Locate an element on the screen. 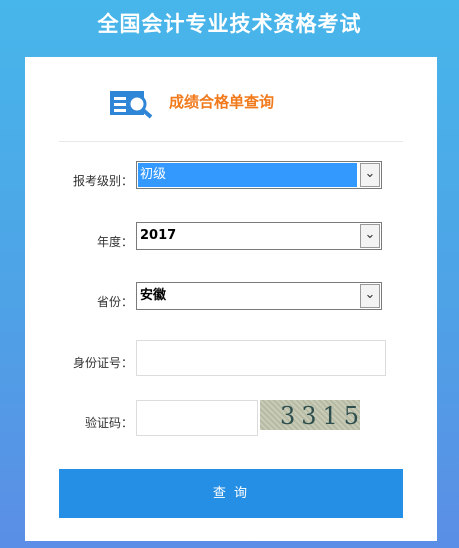 This screenshot has height=548, width=459. captcha-image: 3315 is located at coordinates (310, 415).